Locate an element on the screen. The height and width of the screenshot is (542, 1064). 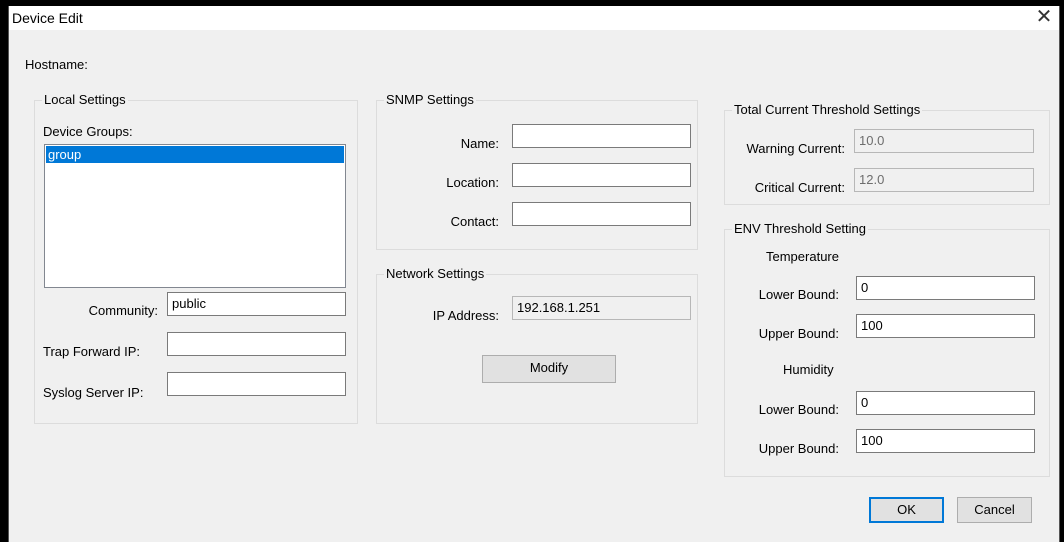
temp-upper-bound-label: Upper Bound: is located at coordinates (798, 333).